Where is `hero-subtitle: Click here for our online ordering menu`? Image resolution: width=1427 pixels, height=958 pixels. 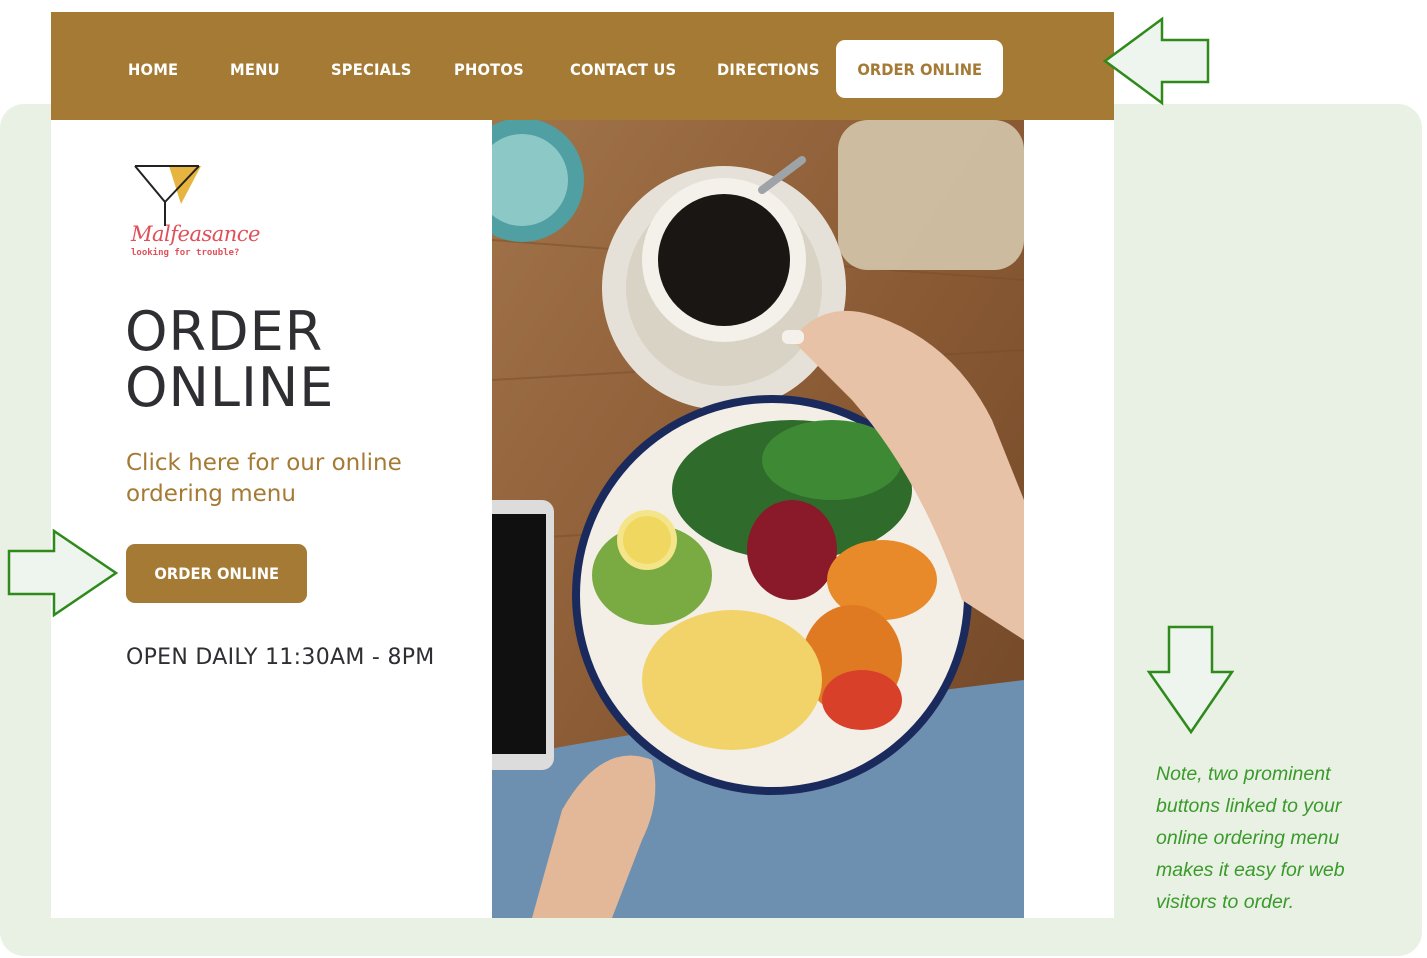 hero-subtitle: Click here for our online ordering menu is located at coordinates (286, 479).